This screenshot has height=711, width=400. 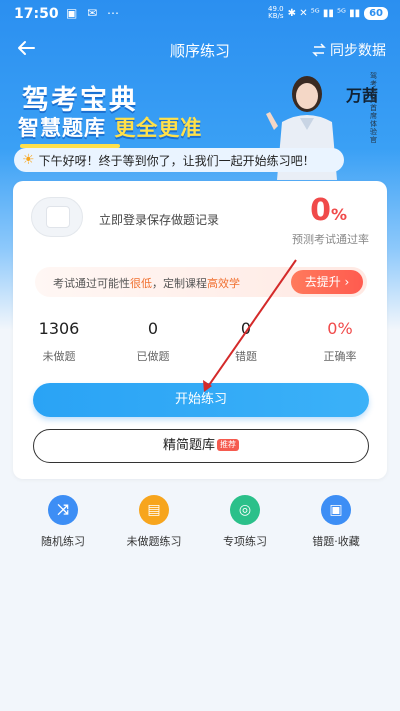 What do you see at coordinates (176, 160) in the screenshot?
I see `greeting-text: 下午好呀！终于等到你了，让我们一起开始练习吧！` at bounding box center [176, 160].